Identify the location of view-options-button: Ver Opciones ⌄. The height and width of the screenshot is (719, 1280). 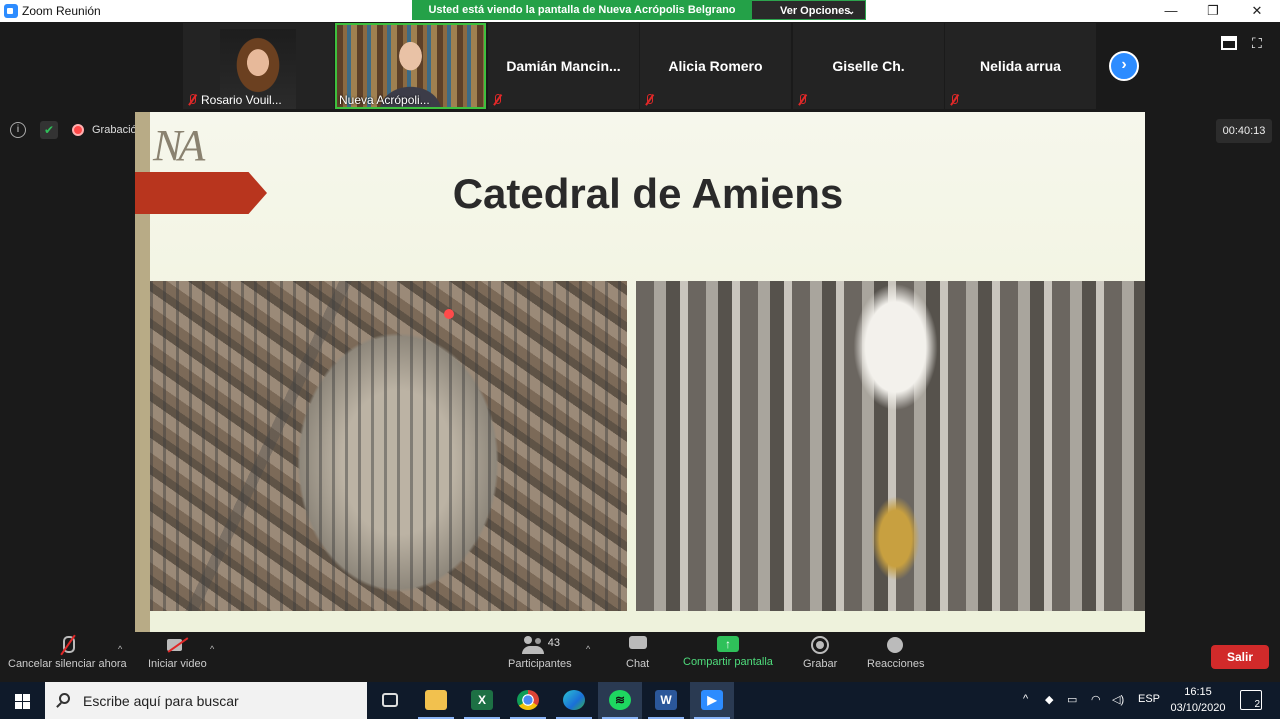
(809, 10).